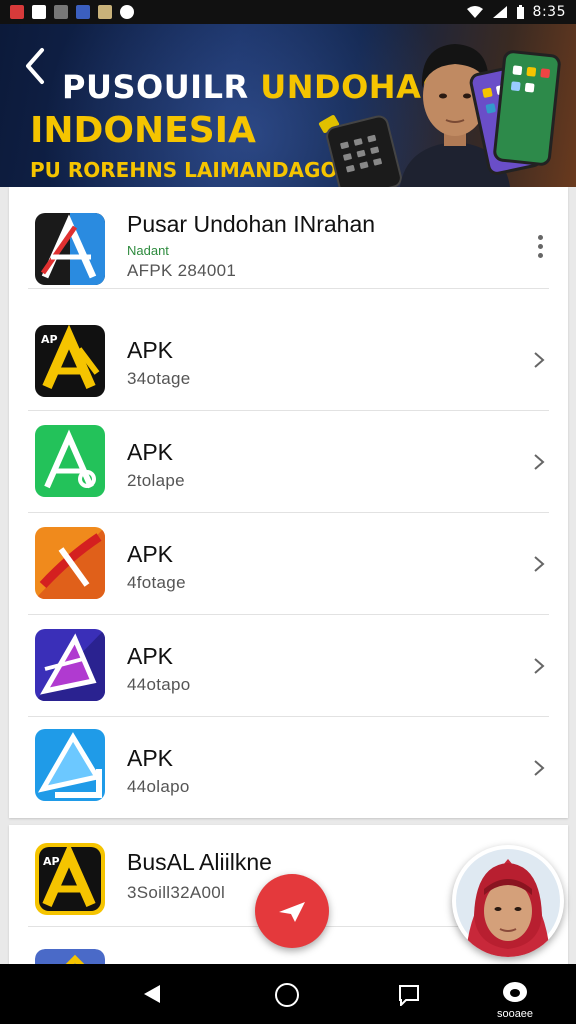 This screenshot has height=1024, width=576. What do you see at coordinates (61, 12) in the screenshot?
I see `image-icon` at bounding box center [61, 12].